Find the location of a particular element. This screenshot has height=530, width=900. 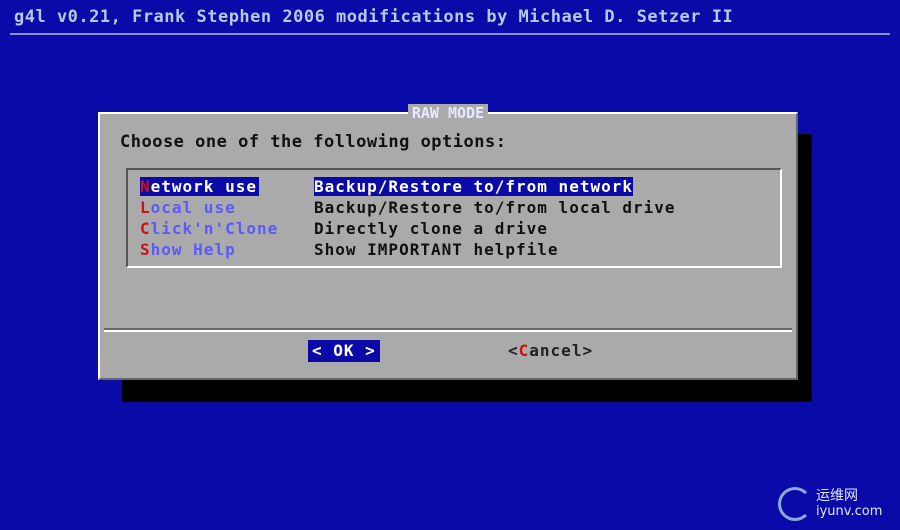

menu-item-click-n-clone: Click'n'Clone Directly clone a drive is located at coordinates (344, 228).